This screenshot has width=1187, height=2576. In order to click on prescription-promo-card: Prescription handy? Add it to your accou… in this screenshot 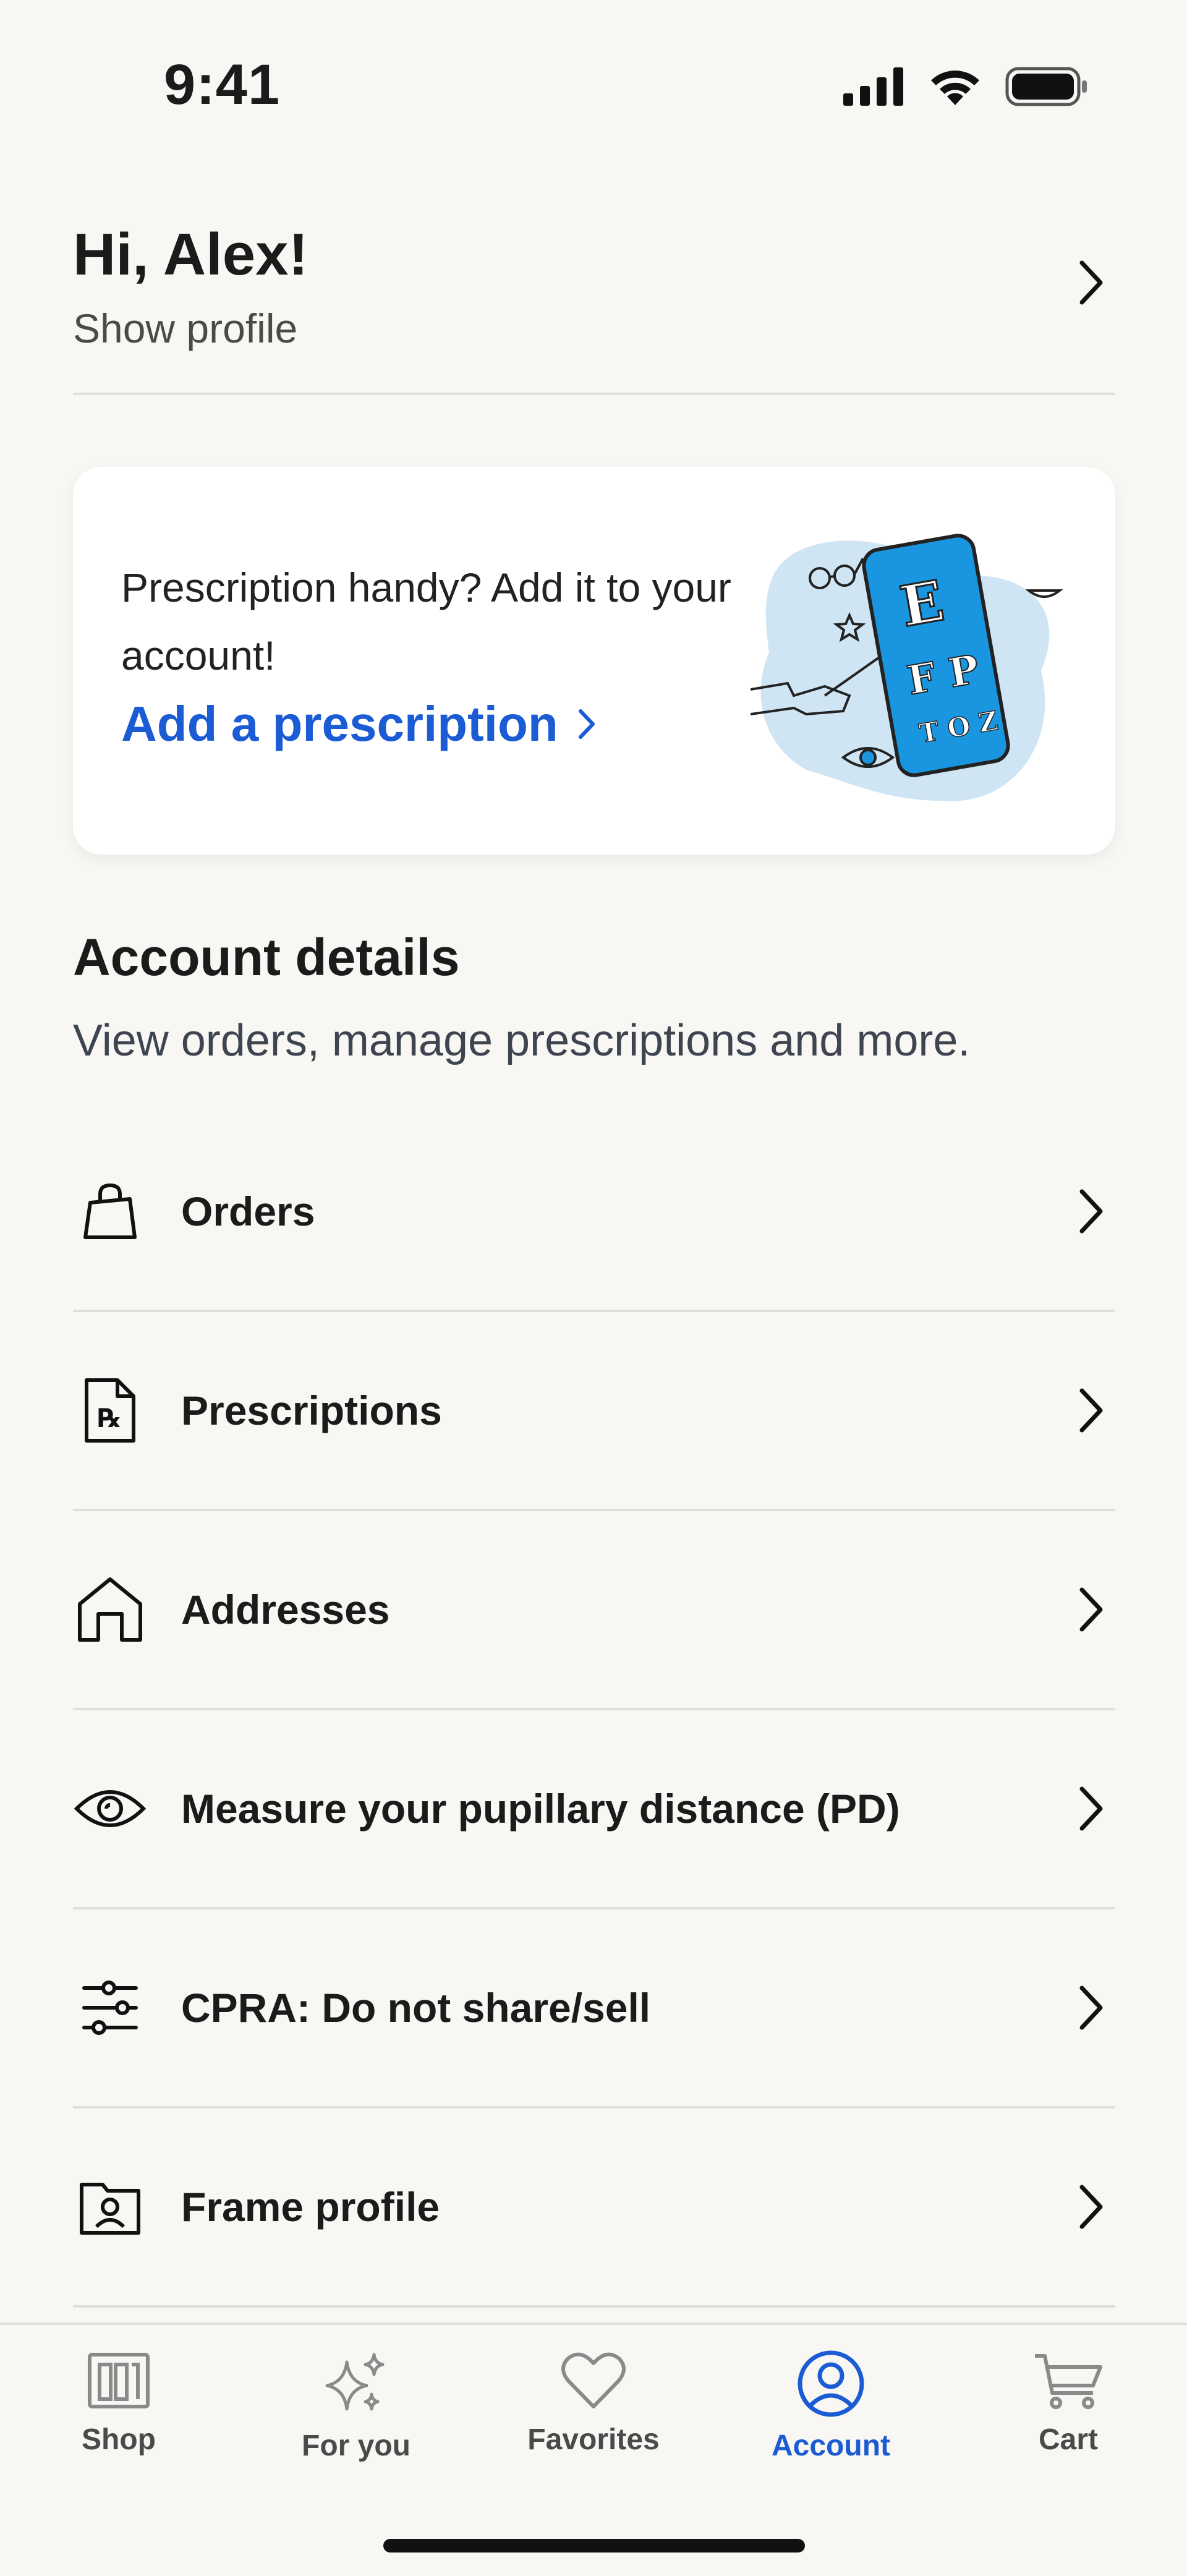, I will do `click(594, 661)`.